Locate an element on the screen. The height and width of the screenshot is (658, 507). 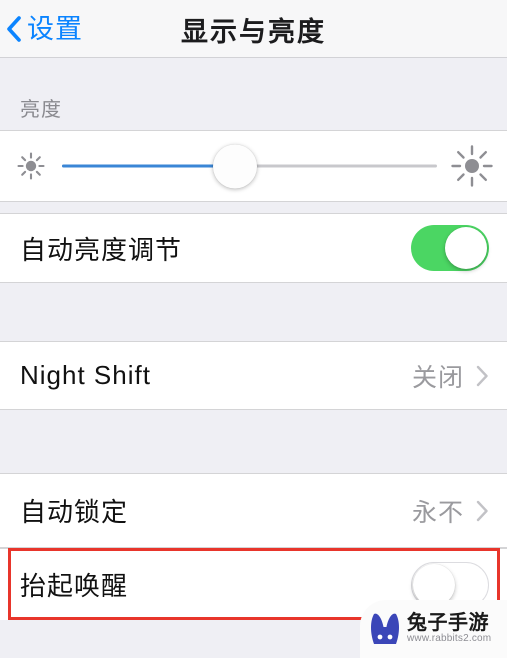
row-raise-to-wake-label: 抬起唤醒 is located at coordinates (74, 586).